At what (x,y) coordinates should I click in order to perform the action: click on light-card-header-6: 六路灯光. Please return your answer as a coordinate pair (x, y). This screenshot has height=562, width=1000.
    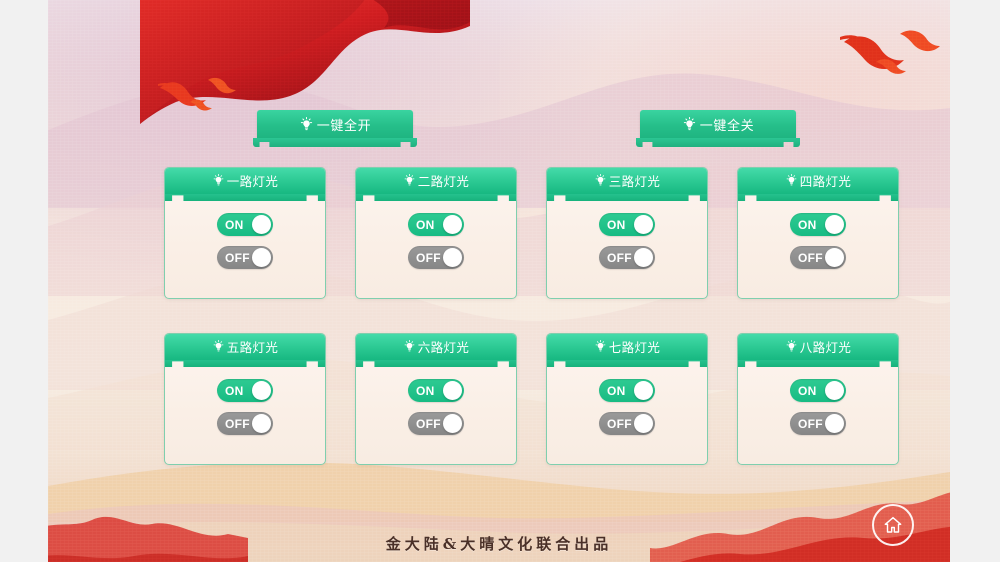
    Looking at the image, I should click on (436, 347).